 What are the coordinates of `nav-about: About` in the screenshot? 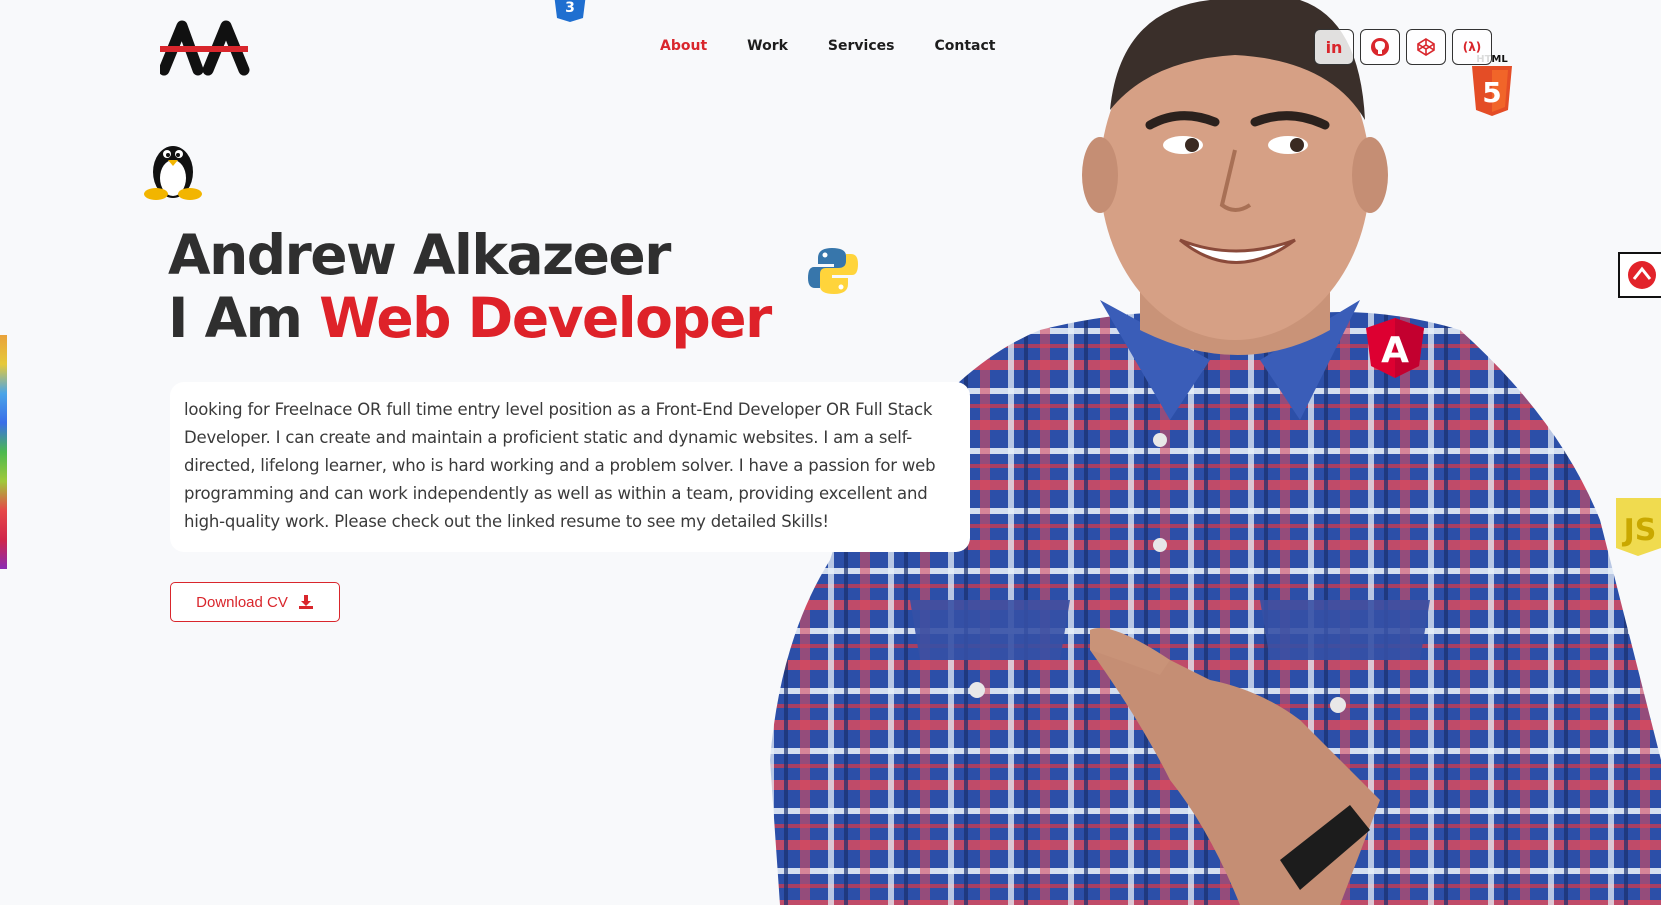 It's located at (683, 46).